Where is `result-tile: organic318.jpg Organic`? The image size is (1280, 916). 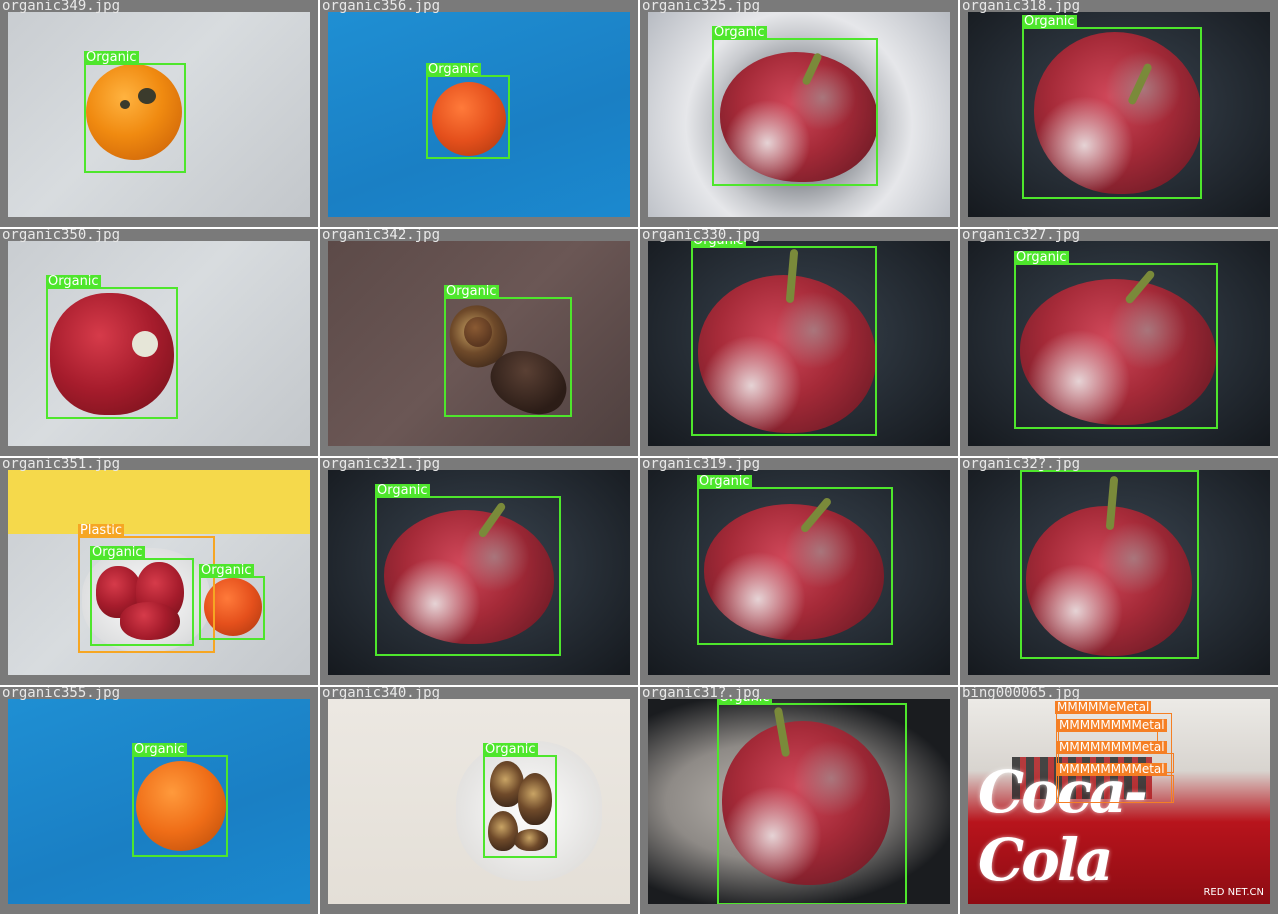 result-tile: organic318.jpg Organic is located at coordinates (1119, 113).